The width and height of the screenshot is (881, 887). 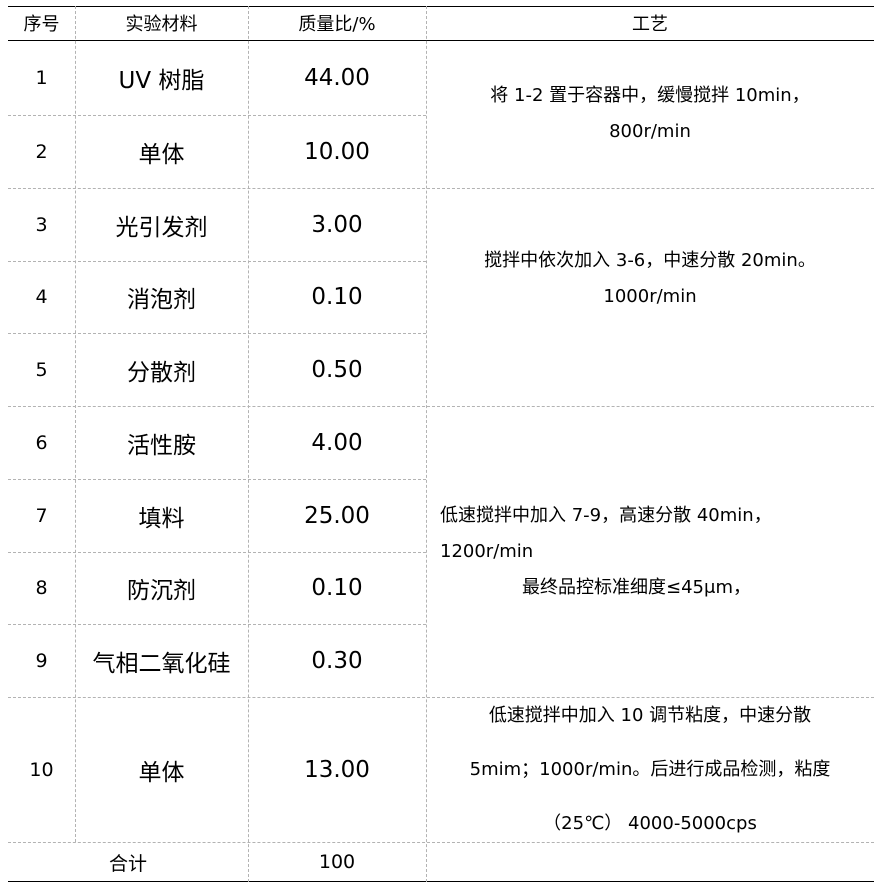 What do you see at coordinates (161, 227) in the screenshot?
I see `row-material: 光引发剂` at bounding box center [161, 227].